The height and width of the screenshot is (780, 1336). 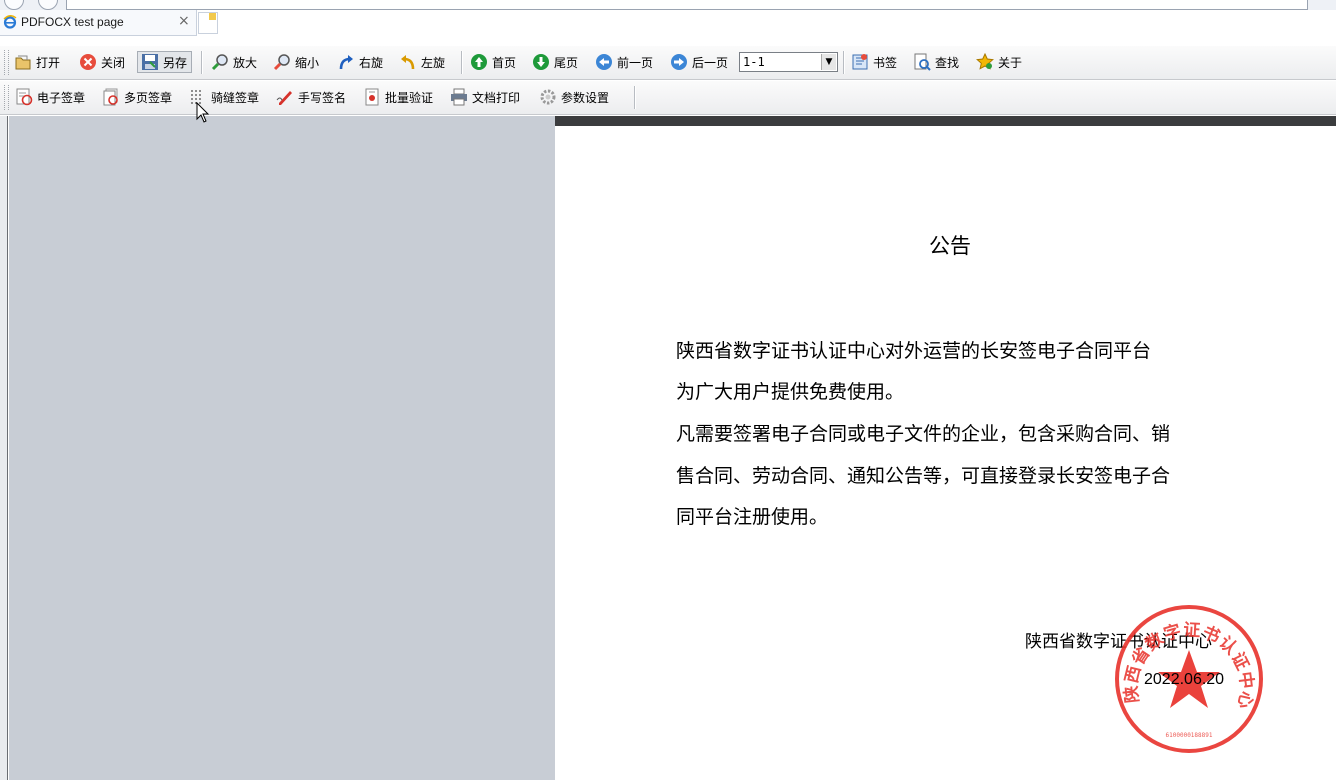 I want to click on last-page-label: 尾页, so click(x=566, y=62).